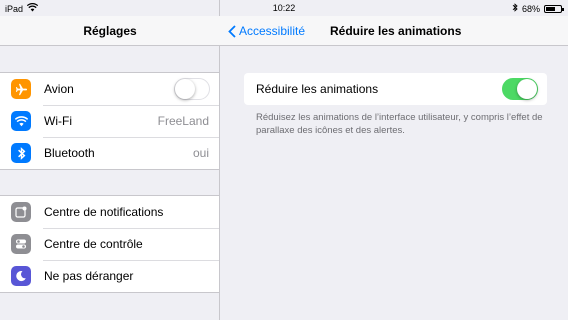  What do you see at coordinates (89, 276) in the screenshot?
I see `sidebar-item-label: Ne pas déranger` at bounding box center [89, 276].